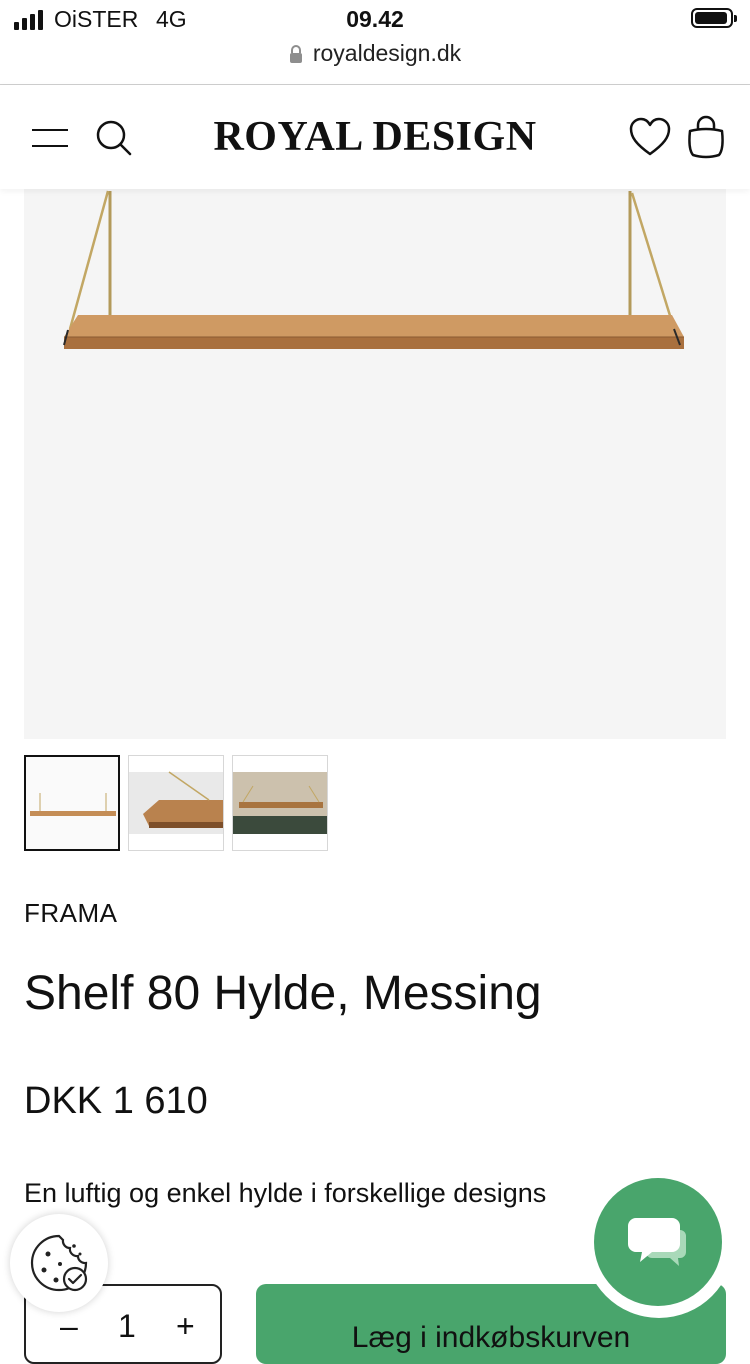 The width and height of the screenshot is (750, 1364). What do you see at coordinates (283, 993) in the screenshot?
I see `product-title: Shelf 80 Hylde, Messing` at bounding box center [283, 993].